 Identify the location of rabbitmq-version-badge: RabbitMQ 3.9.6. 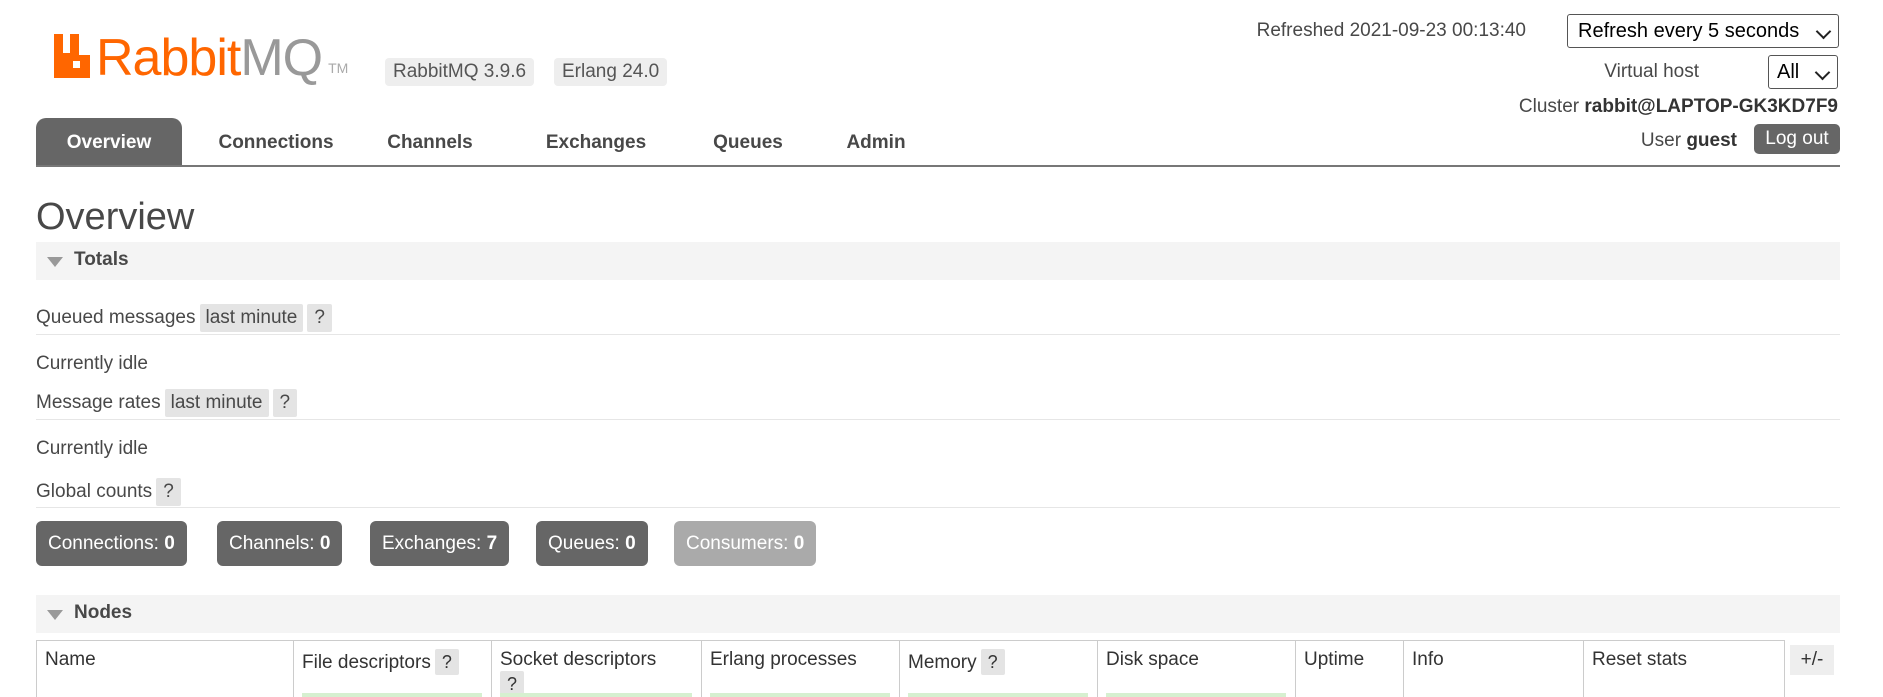
(460, 72).